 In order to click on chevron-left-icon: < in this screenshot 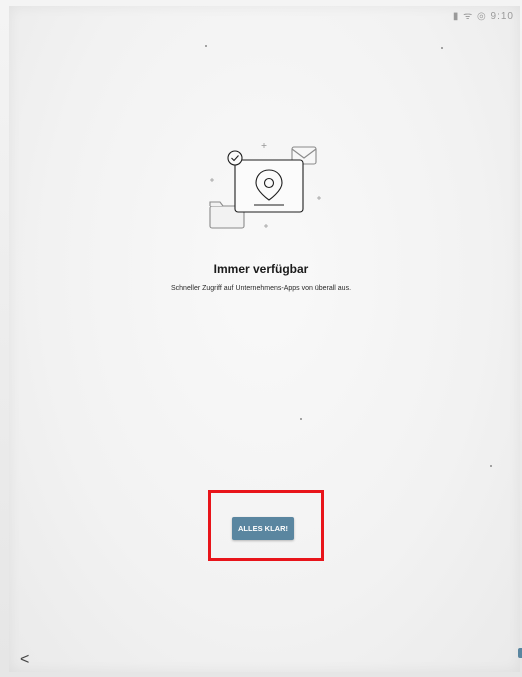, I will do `click(25, 659)`.